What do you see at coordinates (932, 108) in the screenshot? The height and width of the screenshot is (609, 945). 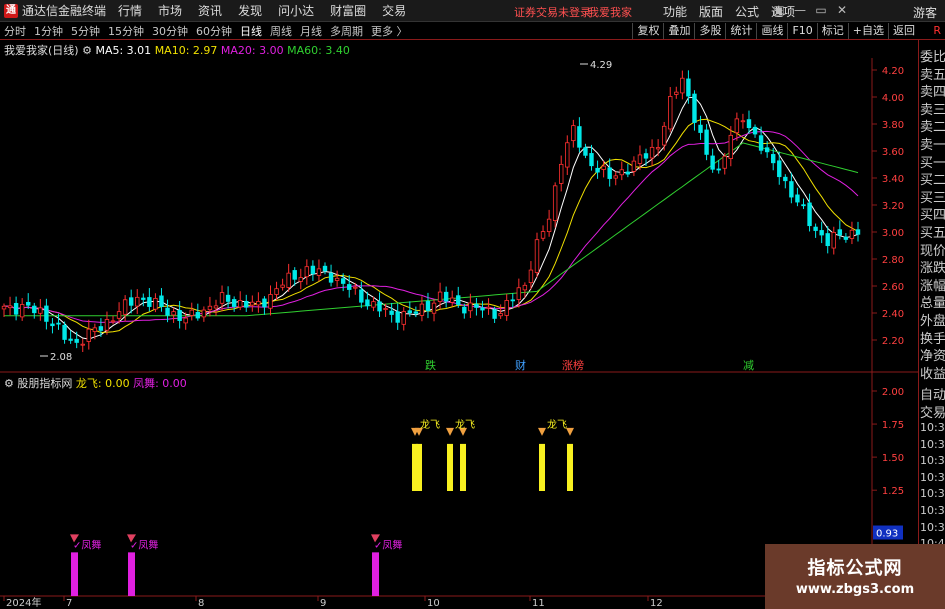 I see `quote-field: 卖三` at bounding box center [932, 108].